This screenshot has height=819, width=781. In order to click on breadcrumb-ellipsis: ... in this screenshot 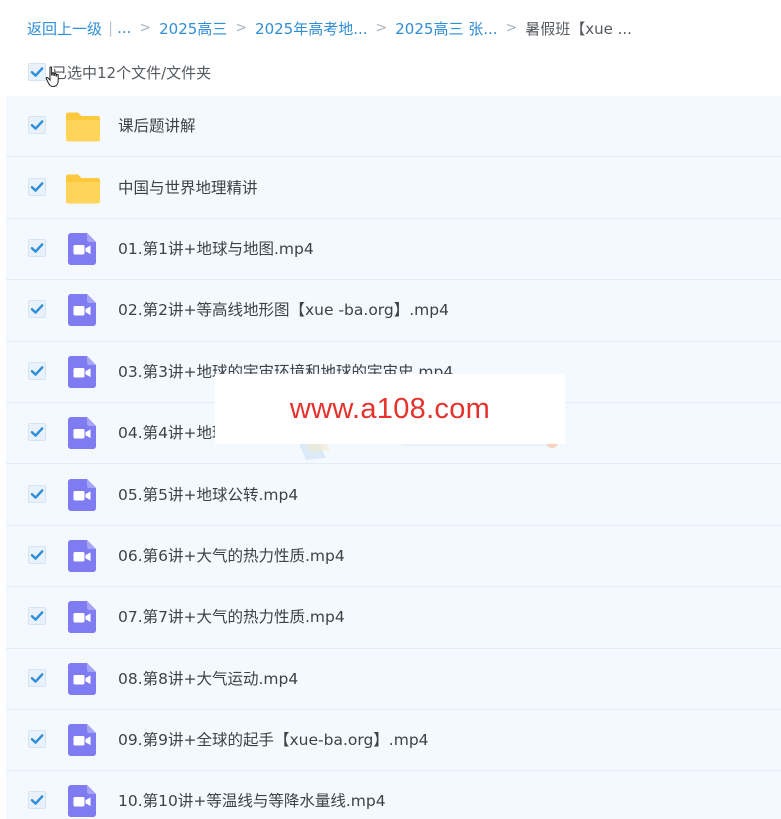, I will do `click(124, 28)`.